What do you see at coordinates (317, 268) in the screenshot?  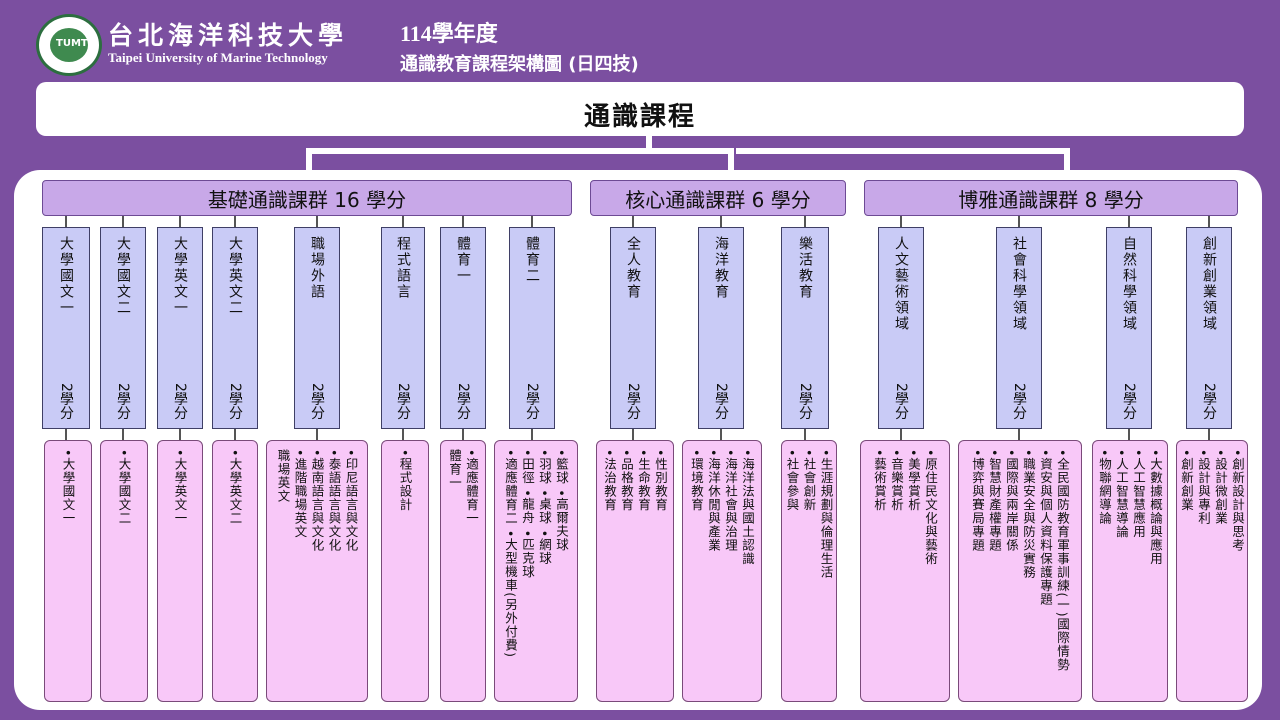 I see `subject-name: 職場外語` at bounding box center [317, 268].